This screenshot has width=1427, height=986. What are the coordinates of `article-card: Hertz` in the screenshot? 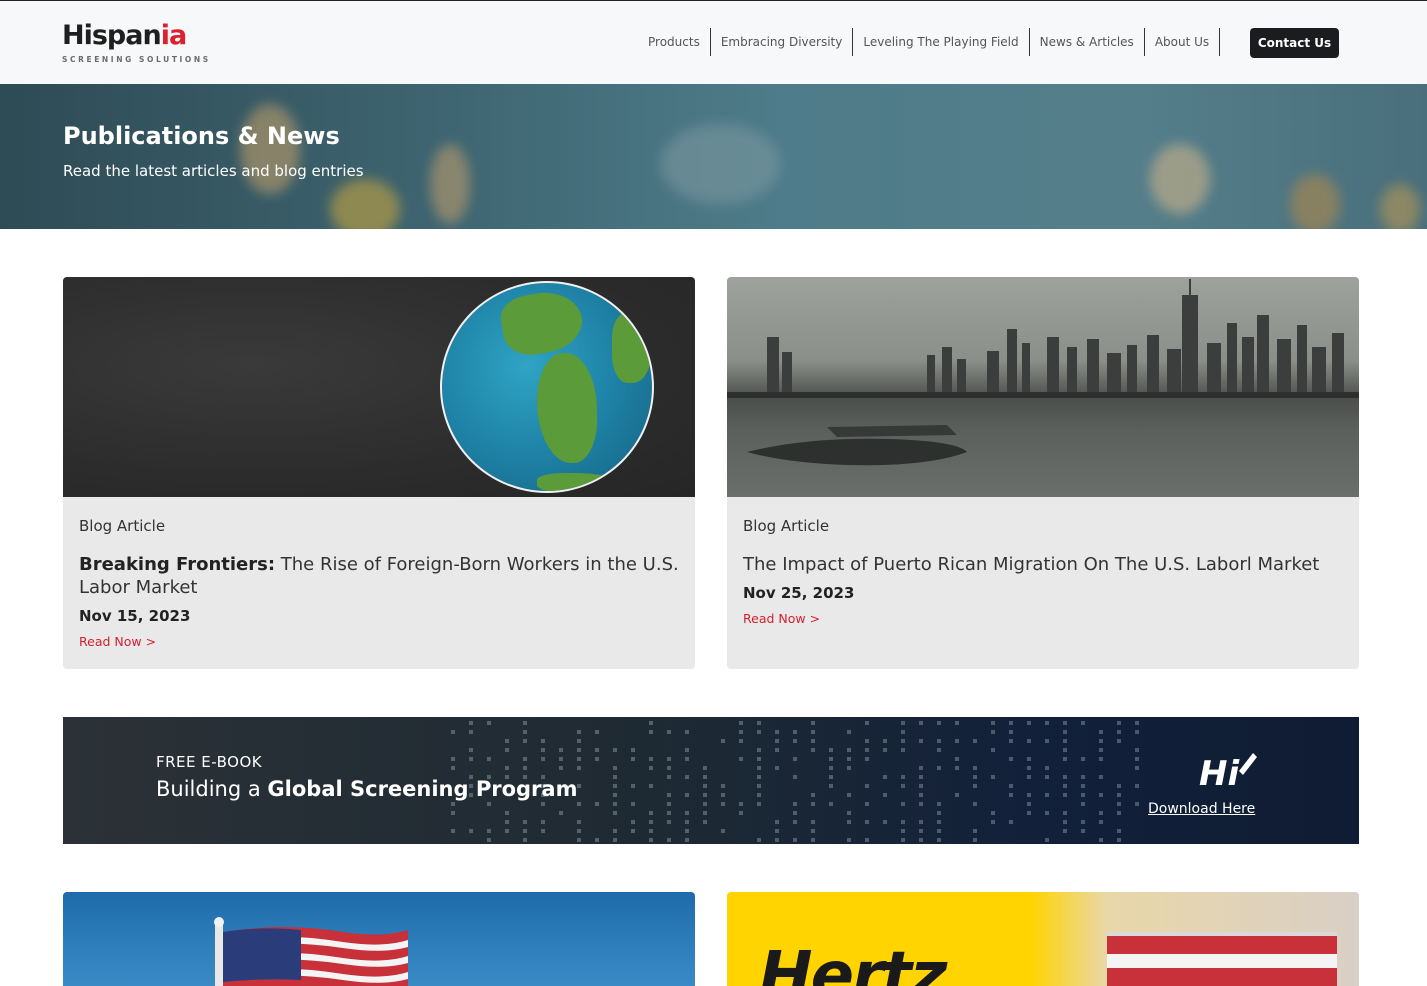 It's located at (1043, 939).